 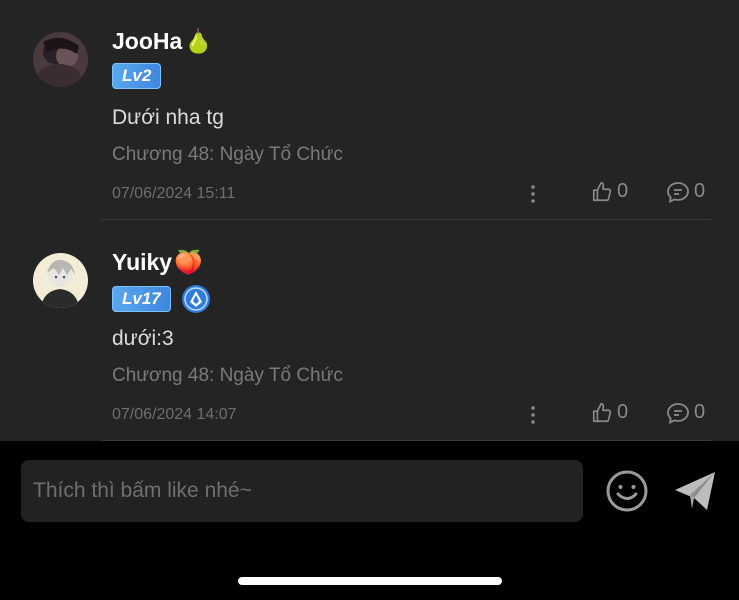 What do you see at coordinates (142, 262) in the screenshot?
I see `username-text: Yuiky` at bounding box center [142, 262].